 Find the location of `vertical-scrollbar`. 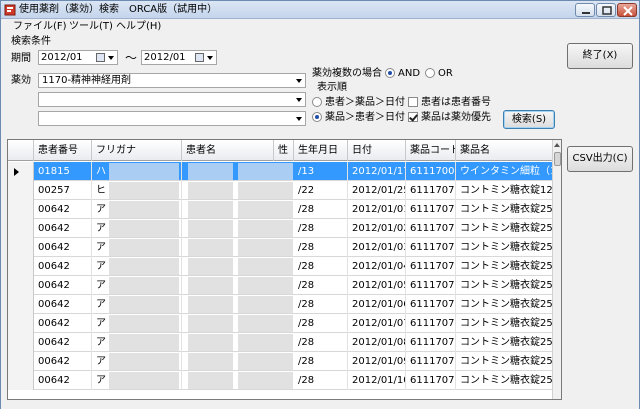

vertical-scrollbar is located at coordinates (556, 269).